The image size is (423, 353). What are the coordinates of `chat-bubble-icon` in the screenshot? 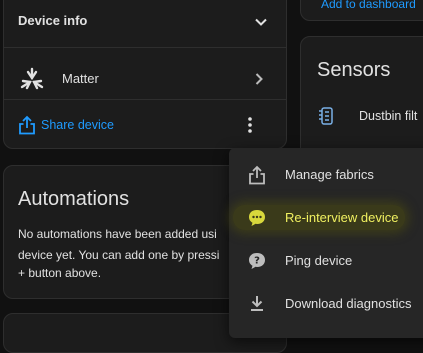 It's located at (257, 218).